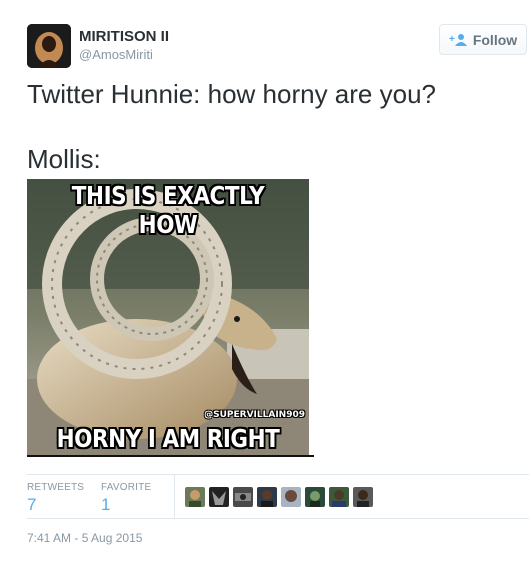  Describe the element at coordinates (126, 487) in the screenshot. I see `favorites-label: FAVORITE` at that location.